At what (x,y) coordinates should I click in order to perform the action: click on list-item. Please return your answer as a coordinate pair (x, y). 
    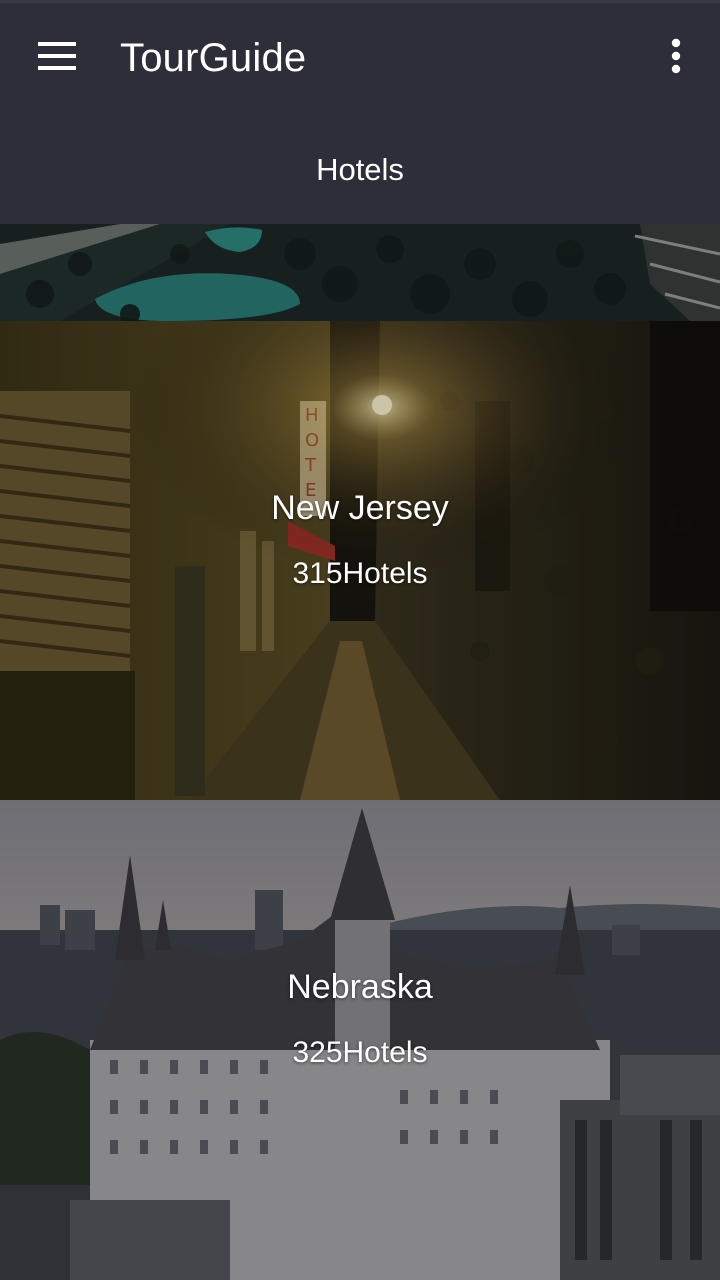
    Looking at the image, I should click on (360, 272).